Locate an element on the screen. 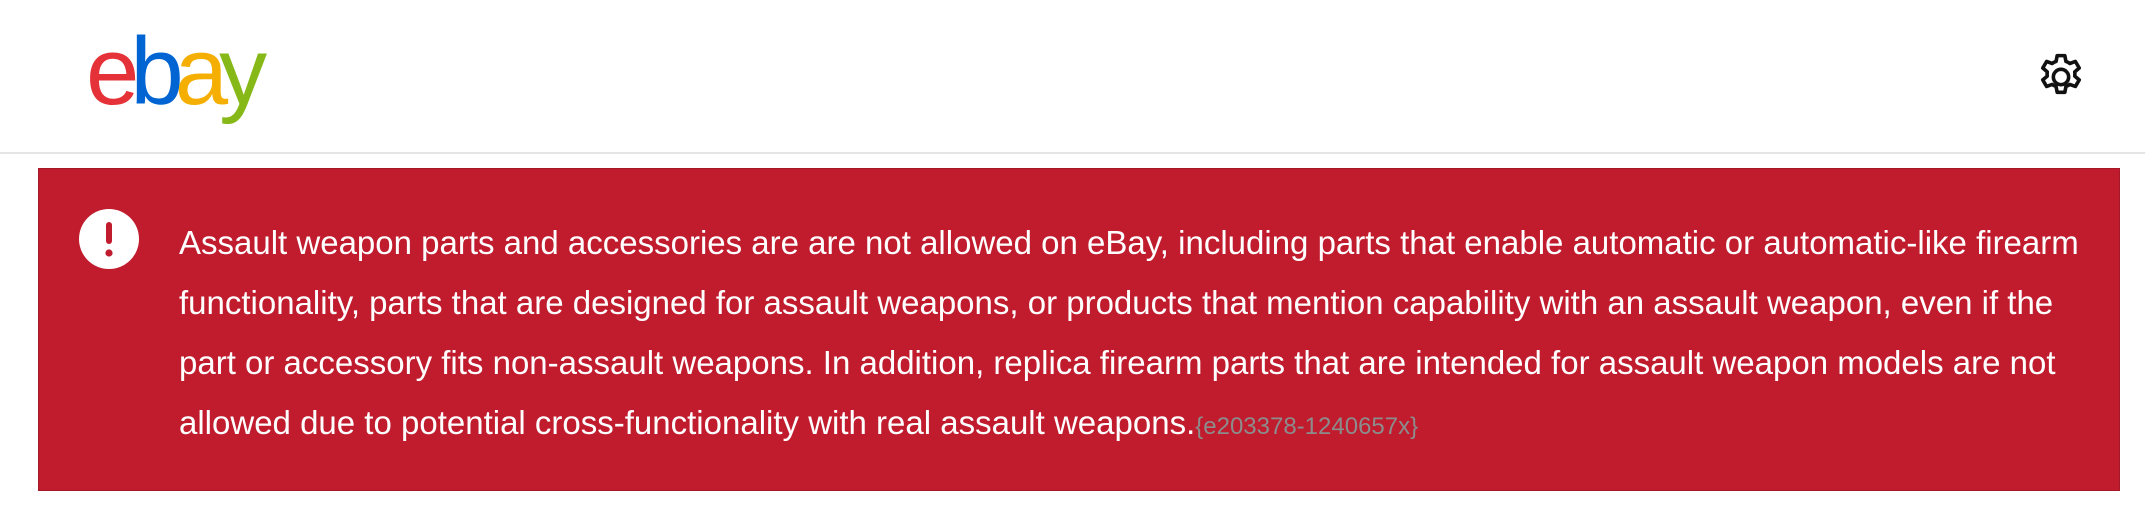 The width and height of the screenshot is (2145, 525). logo-letter-a: a is located at coordinates (201, 71).